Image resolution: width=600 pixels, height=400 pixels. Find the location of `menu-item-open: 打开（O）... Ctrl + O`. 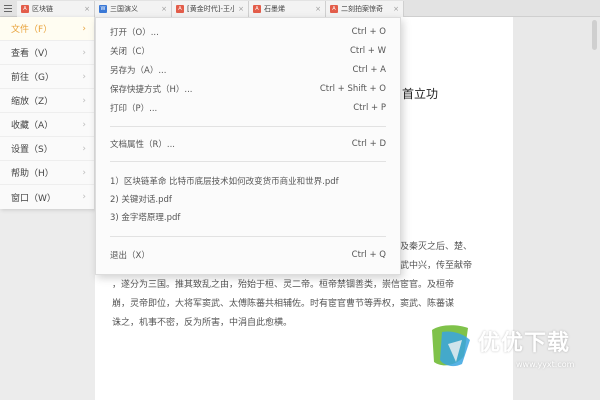

menu-item-open: 打开（O）... Ctrl + O is located at coordinates (248, 32).